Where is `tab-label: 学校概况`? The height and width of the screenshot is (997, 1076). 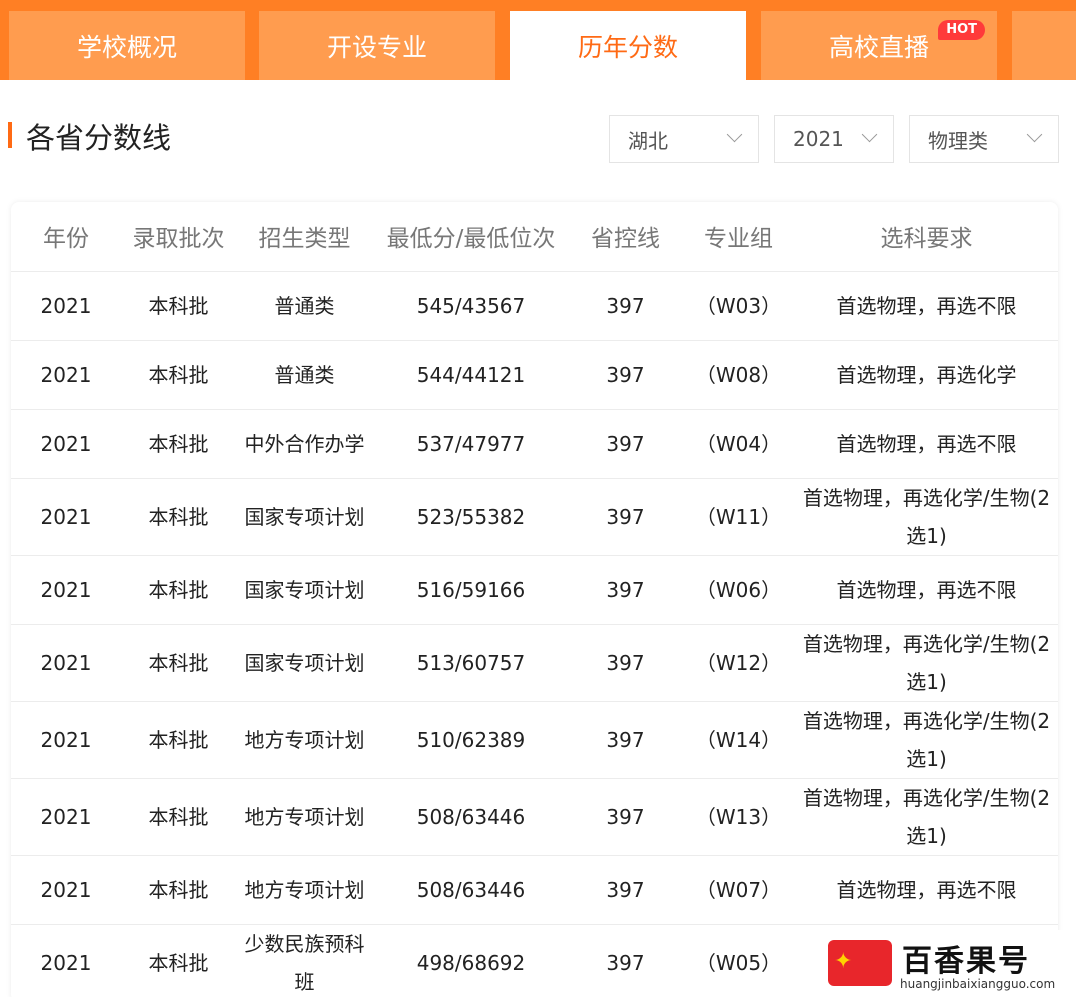
tab-label: 学校概况 is located at coordinates (126, 47).